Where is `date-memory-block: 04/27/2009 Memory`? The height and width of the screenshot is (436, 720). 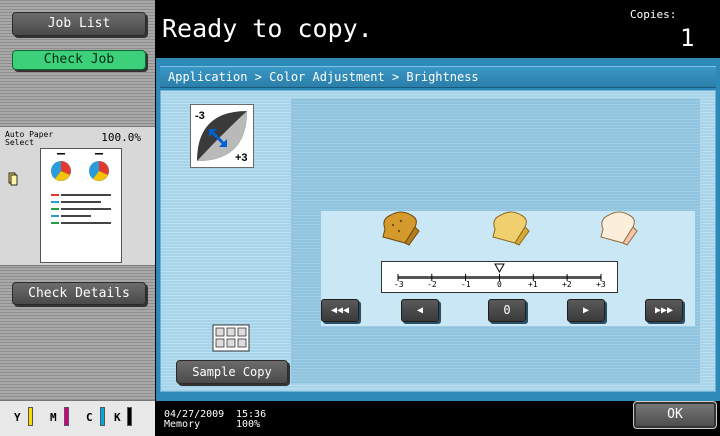
date-memory-block: 04/27/2009 Memory is located at coordinates (194, 420).